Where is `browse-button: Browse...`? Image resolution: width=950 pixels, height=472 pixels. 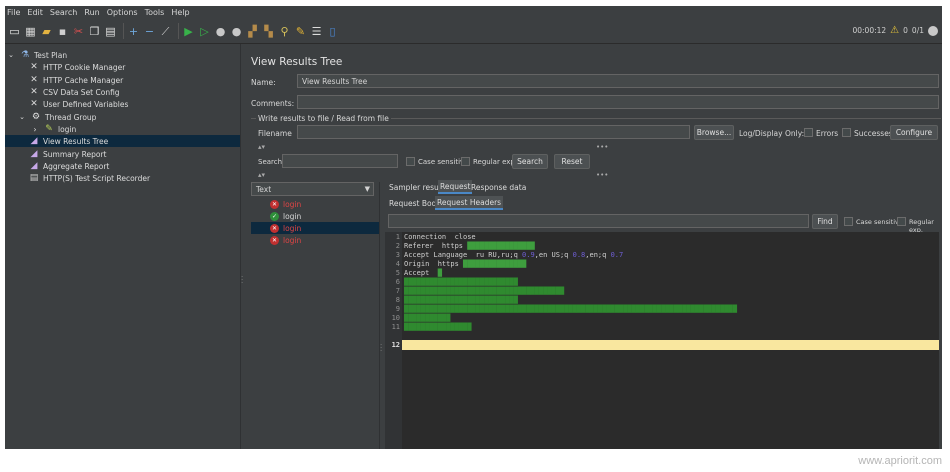 browse-button: Browse... is located at coordinates (714, 132).